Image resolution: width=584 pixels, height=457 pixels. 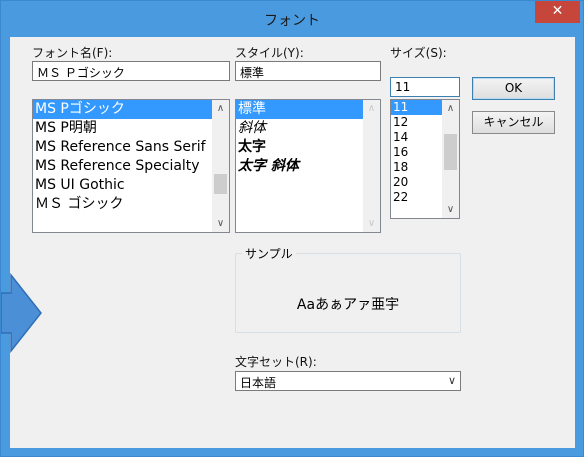 What do you see at coordinates (269, 253) in the screenshot?
I see `sample-legend: サンプル` at bounding box center [269, 253].